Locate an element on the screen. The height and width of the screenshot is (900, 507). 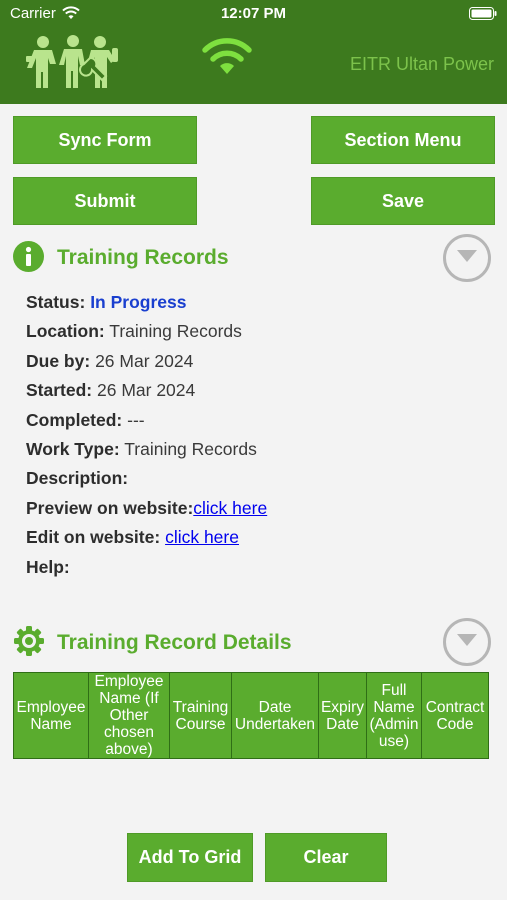
sync-form-button: Sync Form is located at coordinates (105, 140).